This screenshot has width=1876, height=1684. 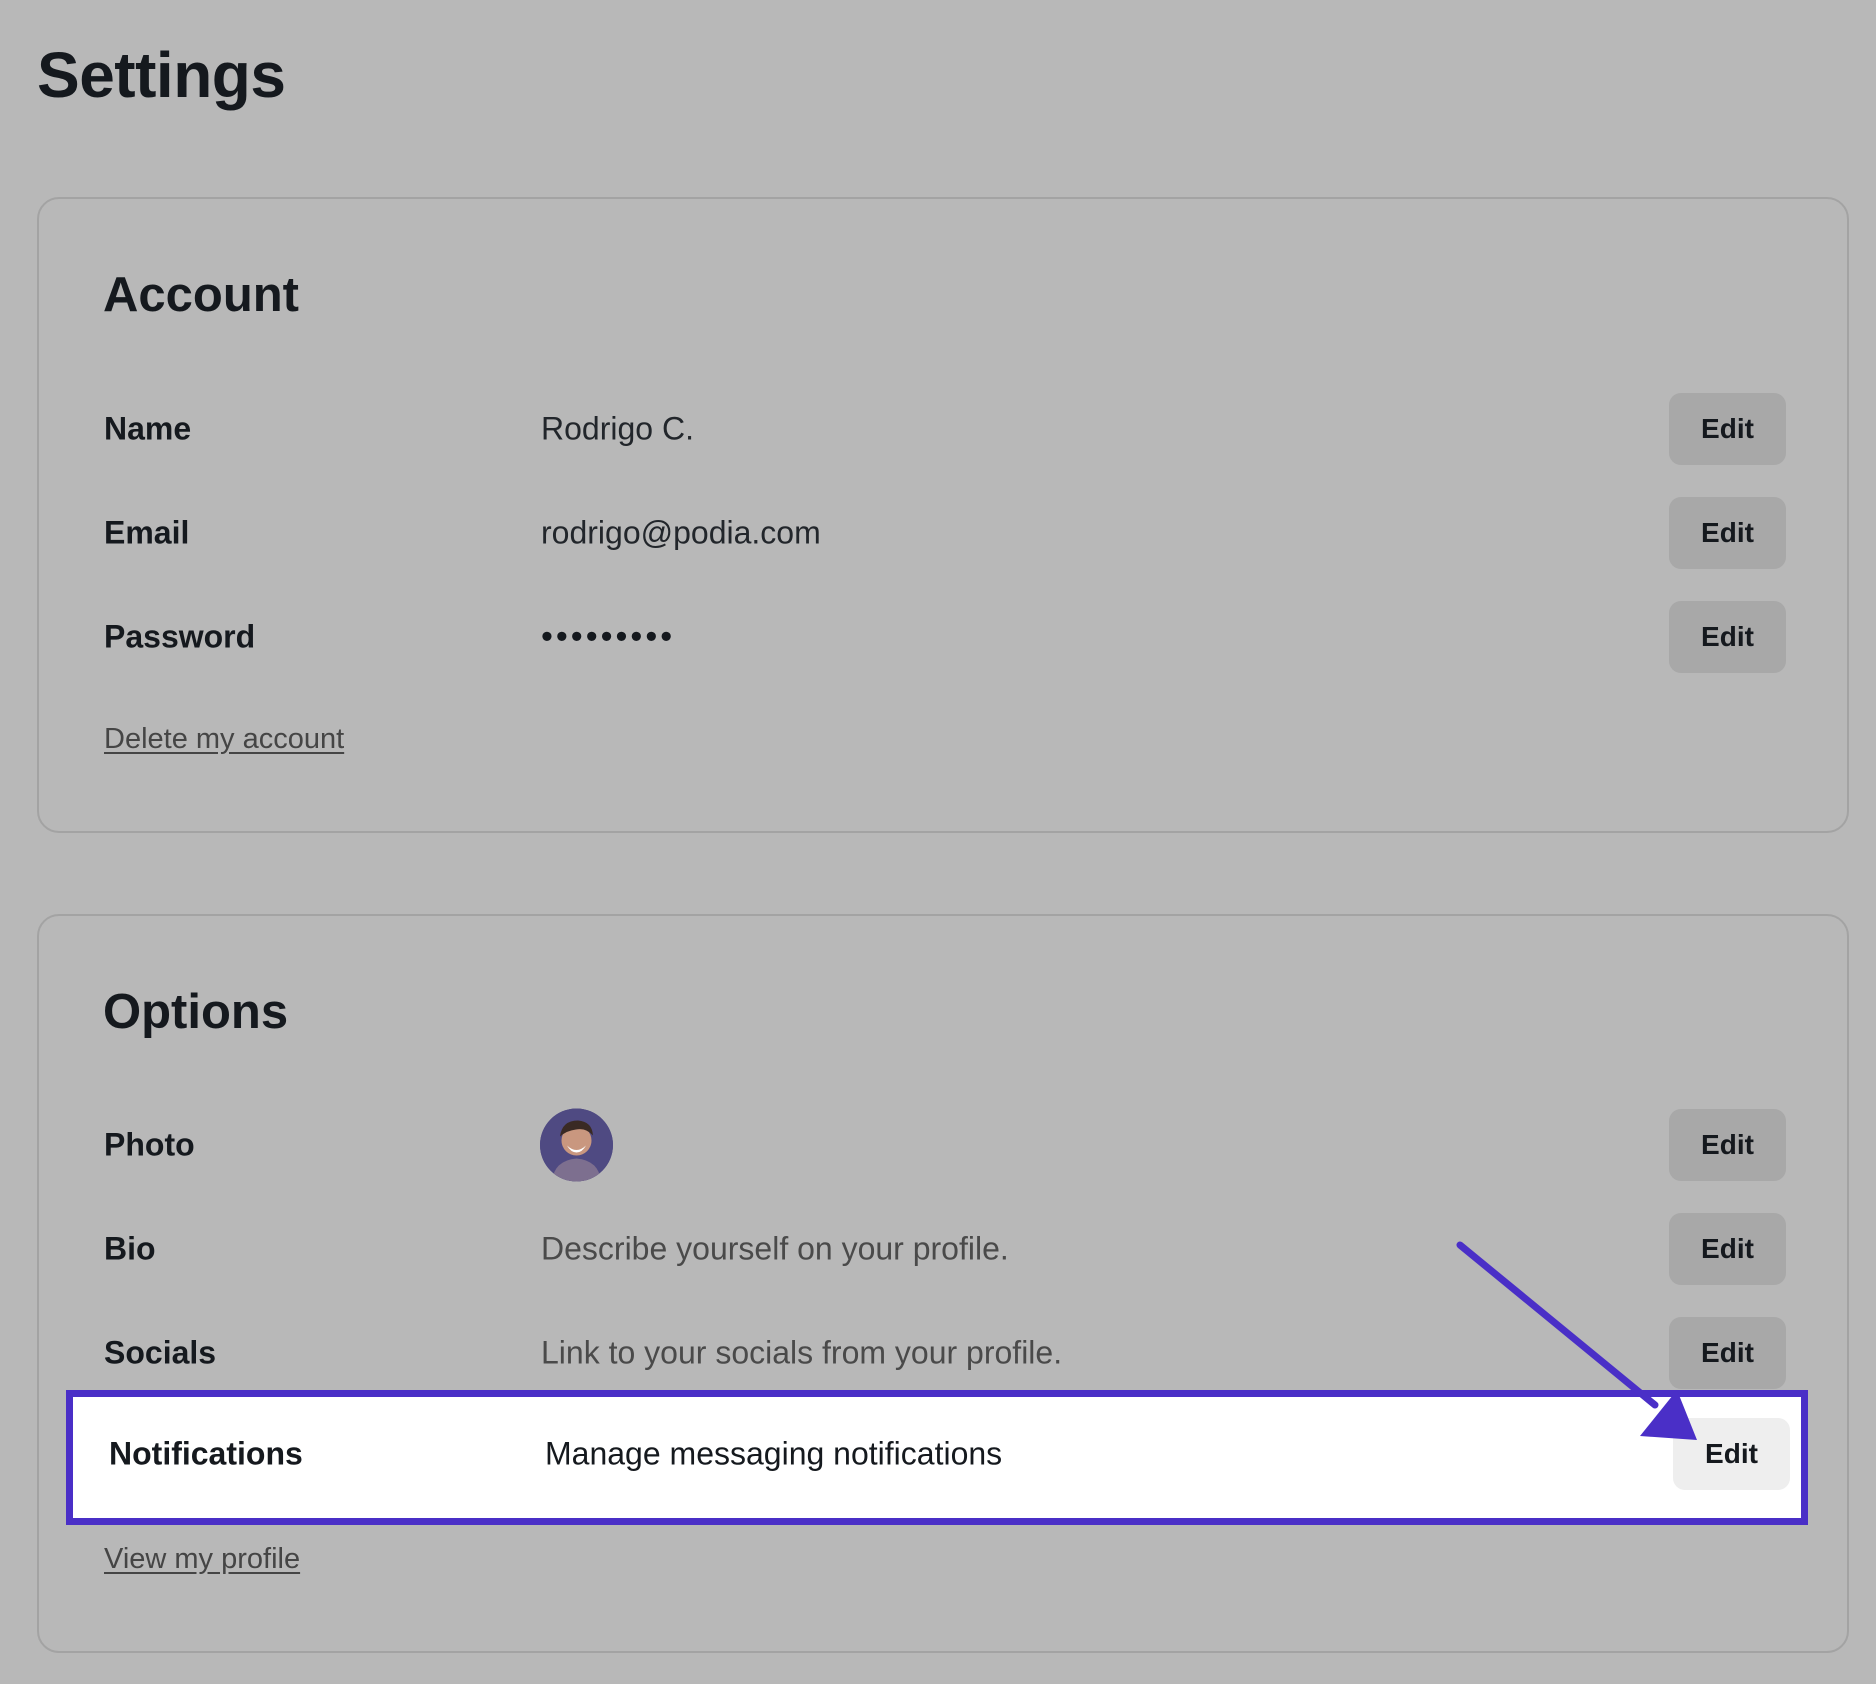 What do you see at coordinates (1727, 1353) in the screenshot?
I see `edit-socials-button: Edit` at bounding box center [1727, 1353].